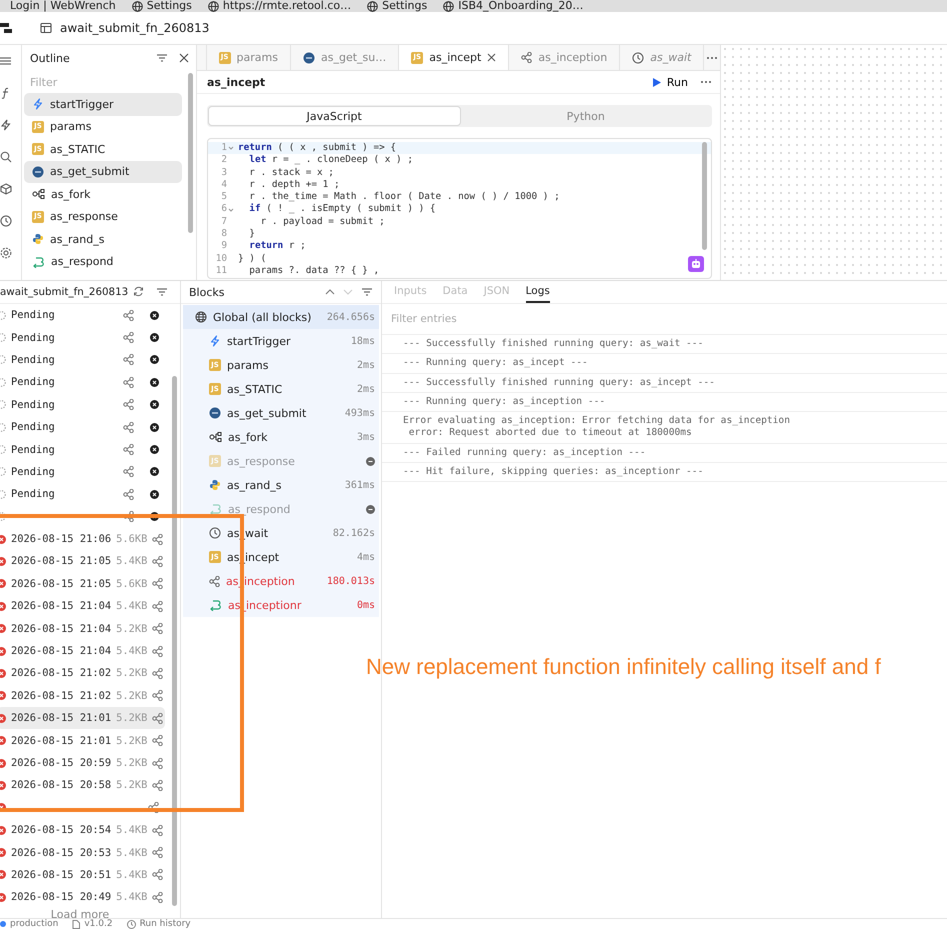 This screenshot has width=947, height=929. Describe the element at coordinates (102, 82) in the screenshot. I see `filter-field: Filter` at that location.